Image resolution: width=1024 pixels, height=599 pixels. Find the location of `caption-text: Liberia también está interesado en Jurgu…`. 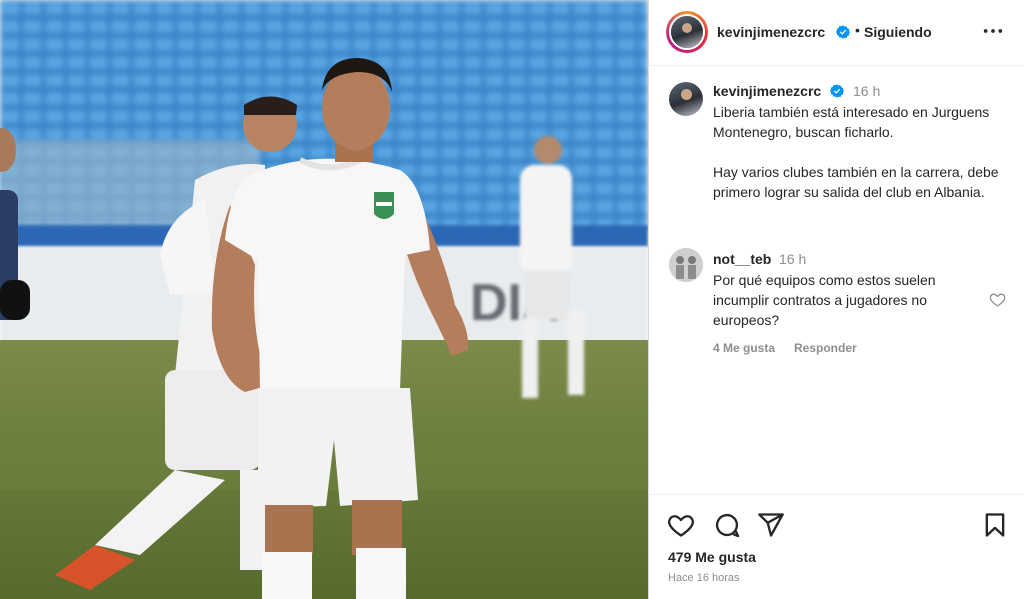

caption-text: Liberia también está interesado en Jurgu… is located at coordinates (856, 152).